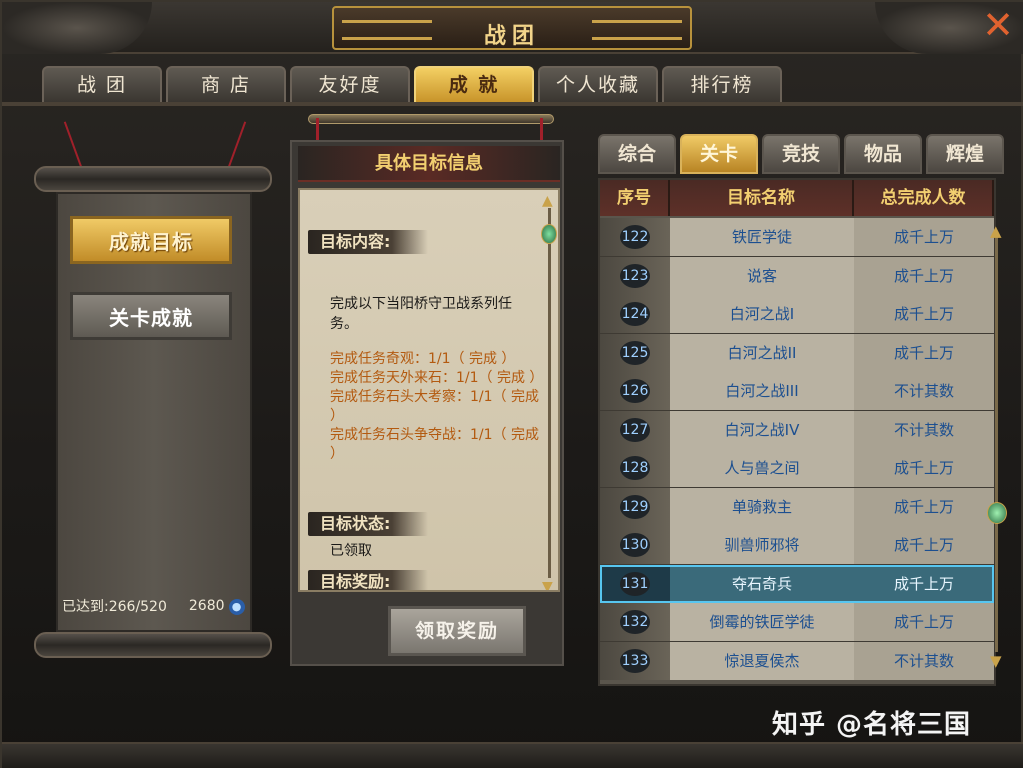 The height and width of the screenshot is (768, 1023). I want to click on column-header-count: 总完成人数, so click(924, 198).